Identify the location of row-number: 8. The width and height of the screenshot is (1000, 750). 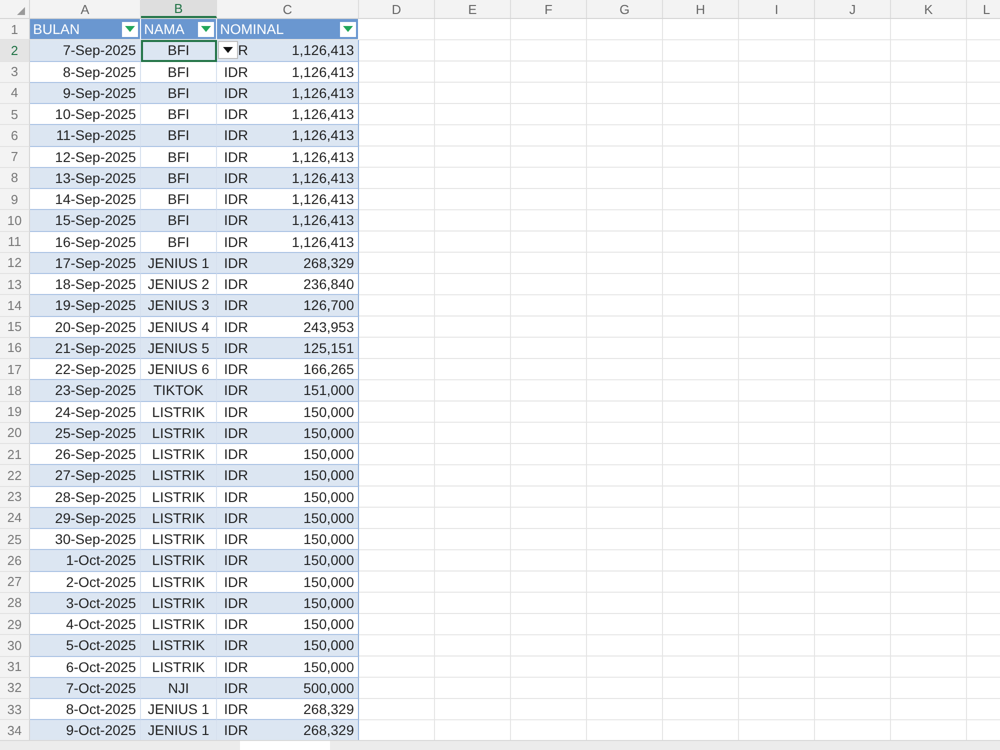
(14, 178).